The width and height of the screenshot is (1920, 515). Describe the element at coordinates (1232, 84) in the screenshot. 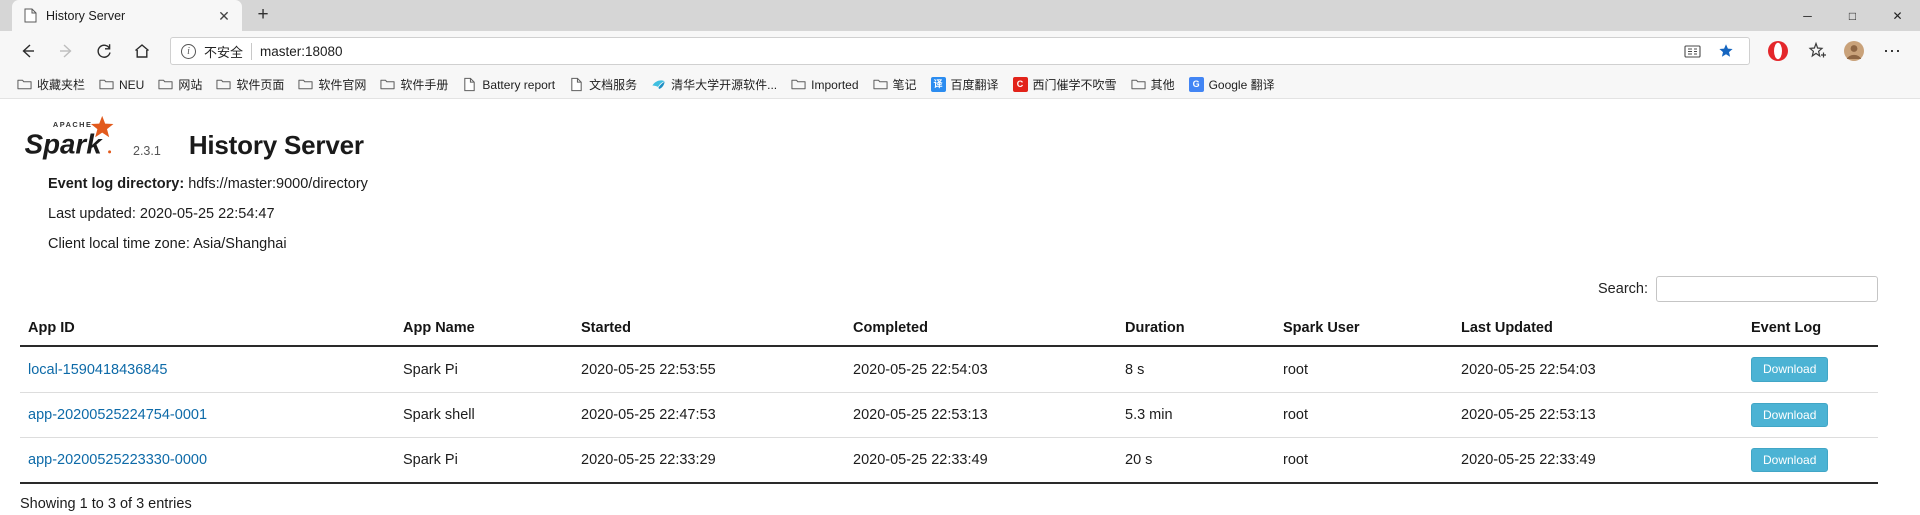

I see `bookmark-item: G Google 翻译` at that location.